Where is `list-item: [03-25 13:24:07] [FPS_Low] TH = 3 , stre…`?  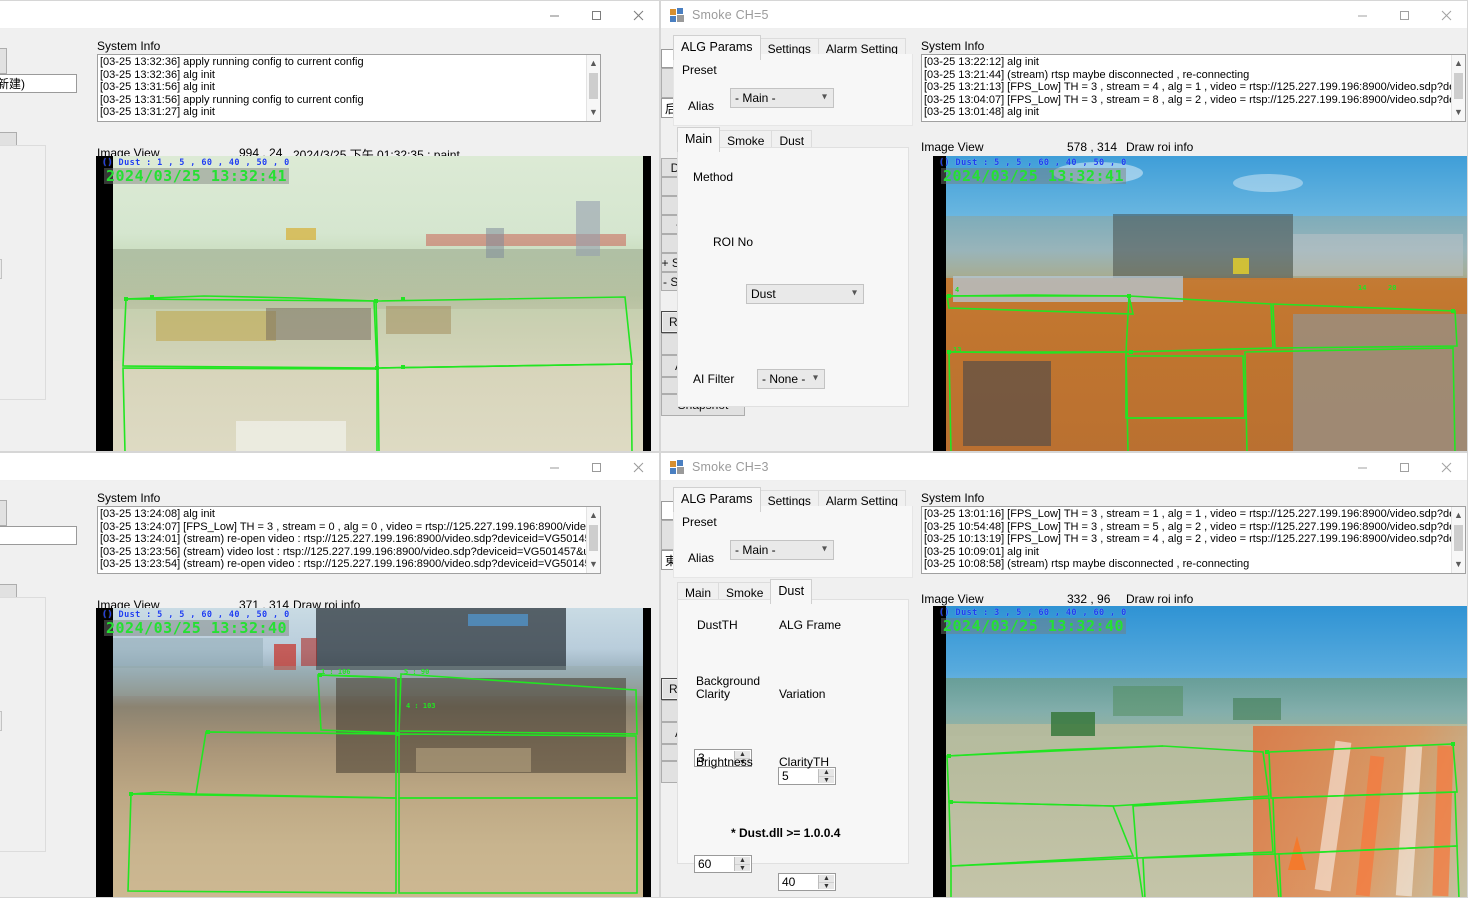 list-item: [03-25 13:24:07] [FPS_Low] TH = 3 , stre… is located at coordinates (349, 526).